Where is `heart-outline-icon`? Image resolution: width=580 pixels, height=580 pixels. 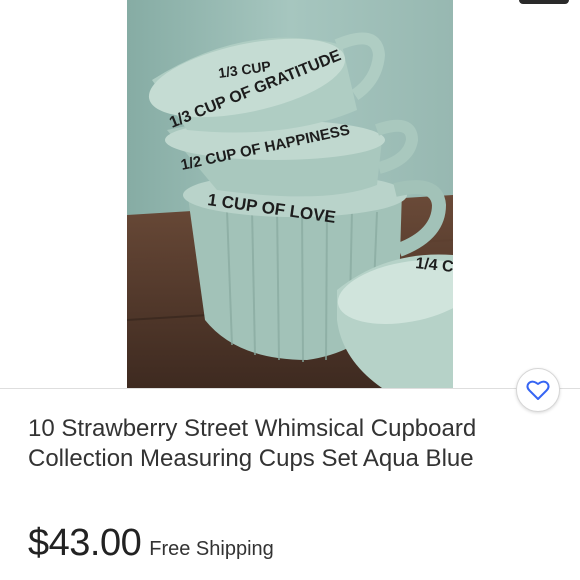
heart-outline-icon is located at coordinates (538, 390).